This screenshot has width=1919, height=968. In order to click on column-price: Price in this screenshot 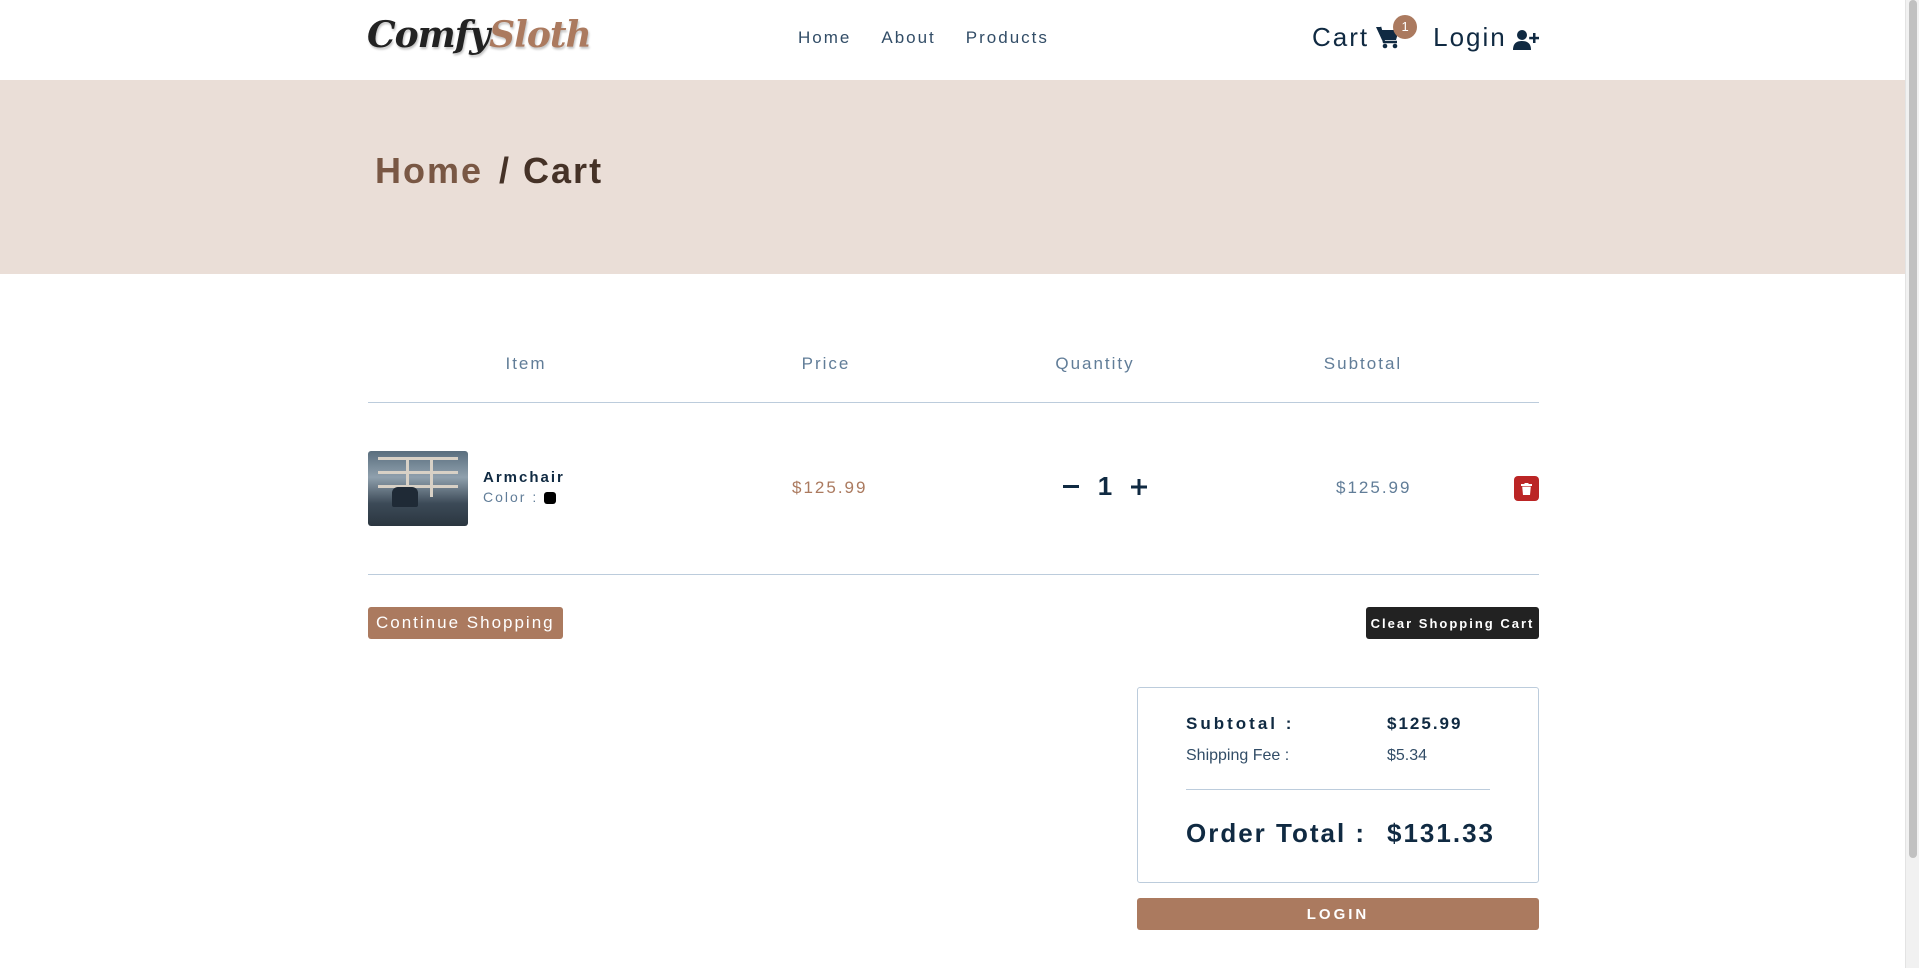, I will do `click(826, 363)`.